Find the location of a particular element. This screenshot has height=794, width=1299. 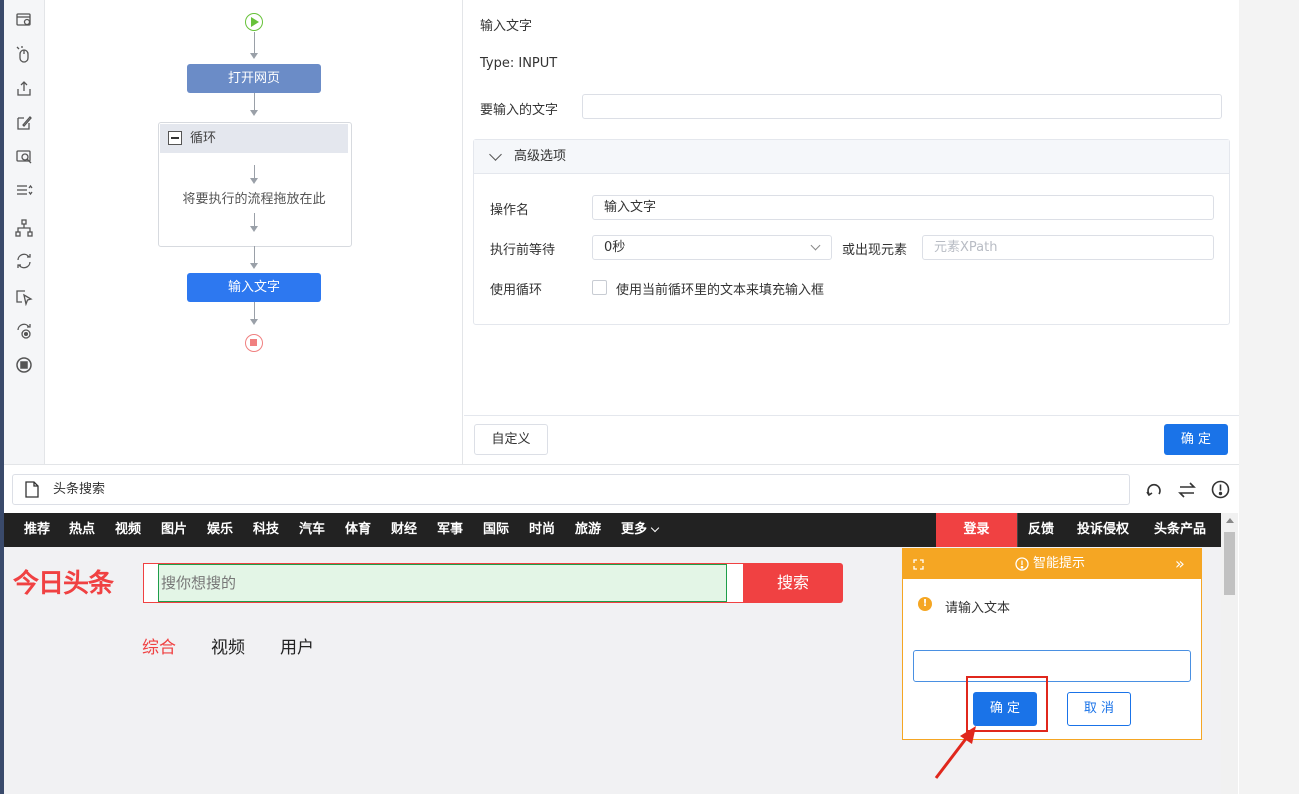

loop-block: 循环 将要执行的流程拖放在此 is located at coordinates (255, 184).